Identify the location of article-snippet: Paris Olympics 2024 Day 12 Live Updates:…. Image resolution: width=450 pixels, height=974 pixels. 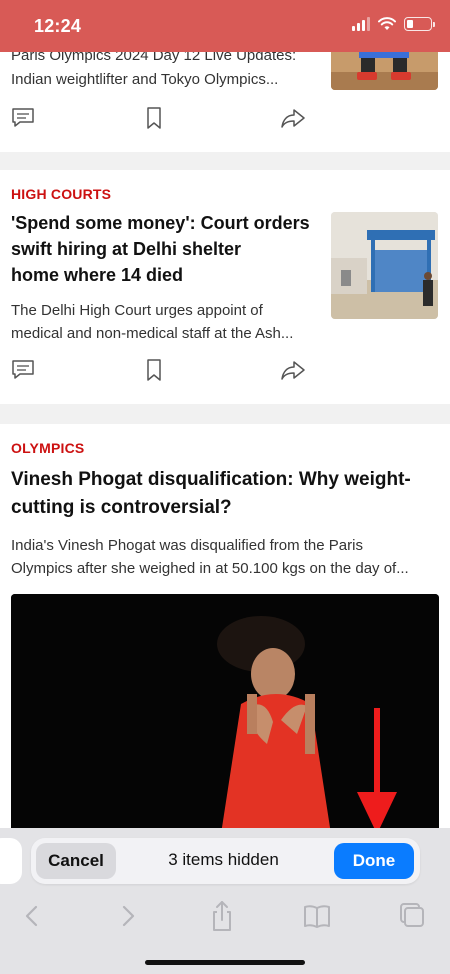
(161, 72).